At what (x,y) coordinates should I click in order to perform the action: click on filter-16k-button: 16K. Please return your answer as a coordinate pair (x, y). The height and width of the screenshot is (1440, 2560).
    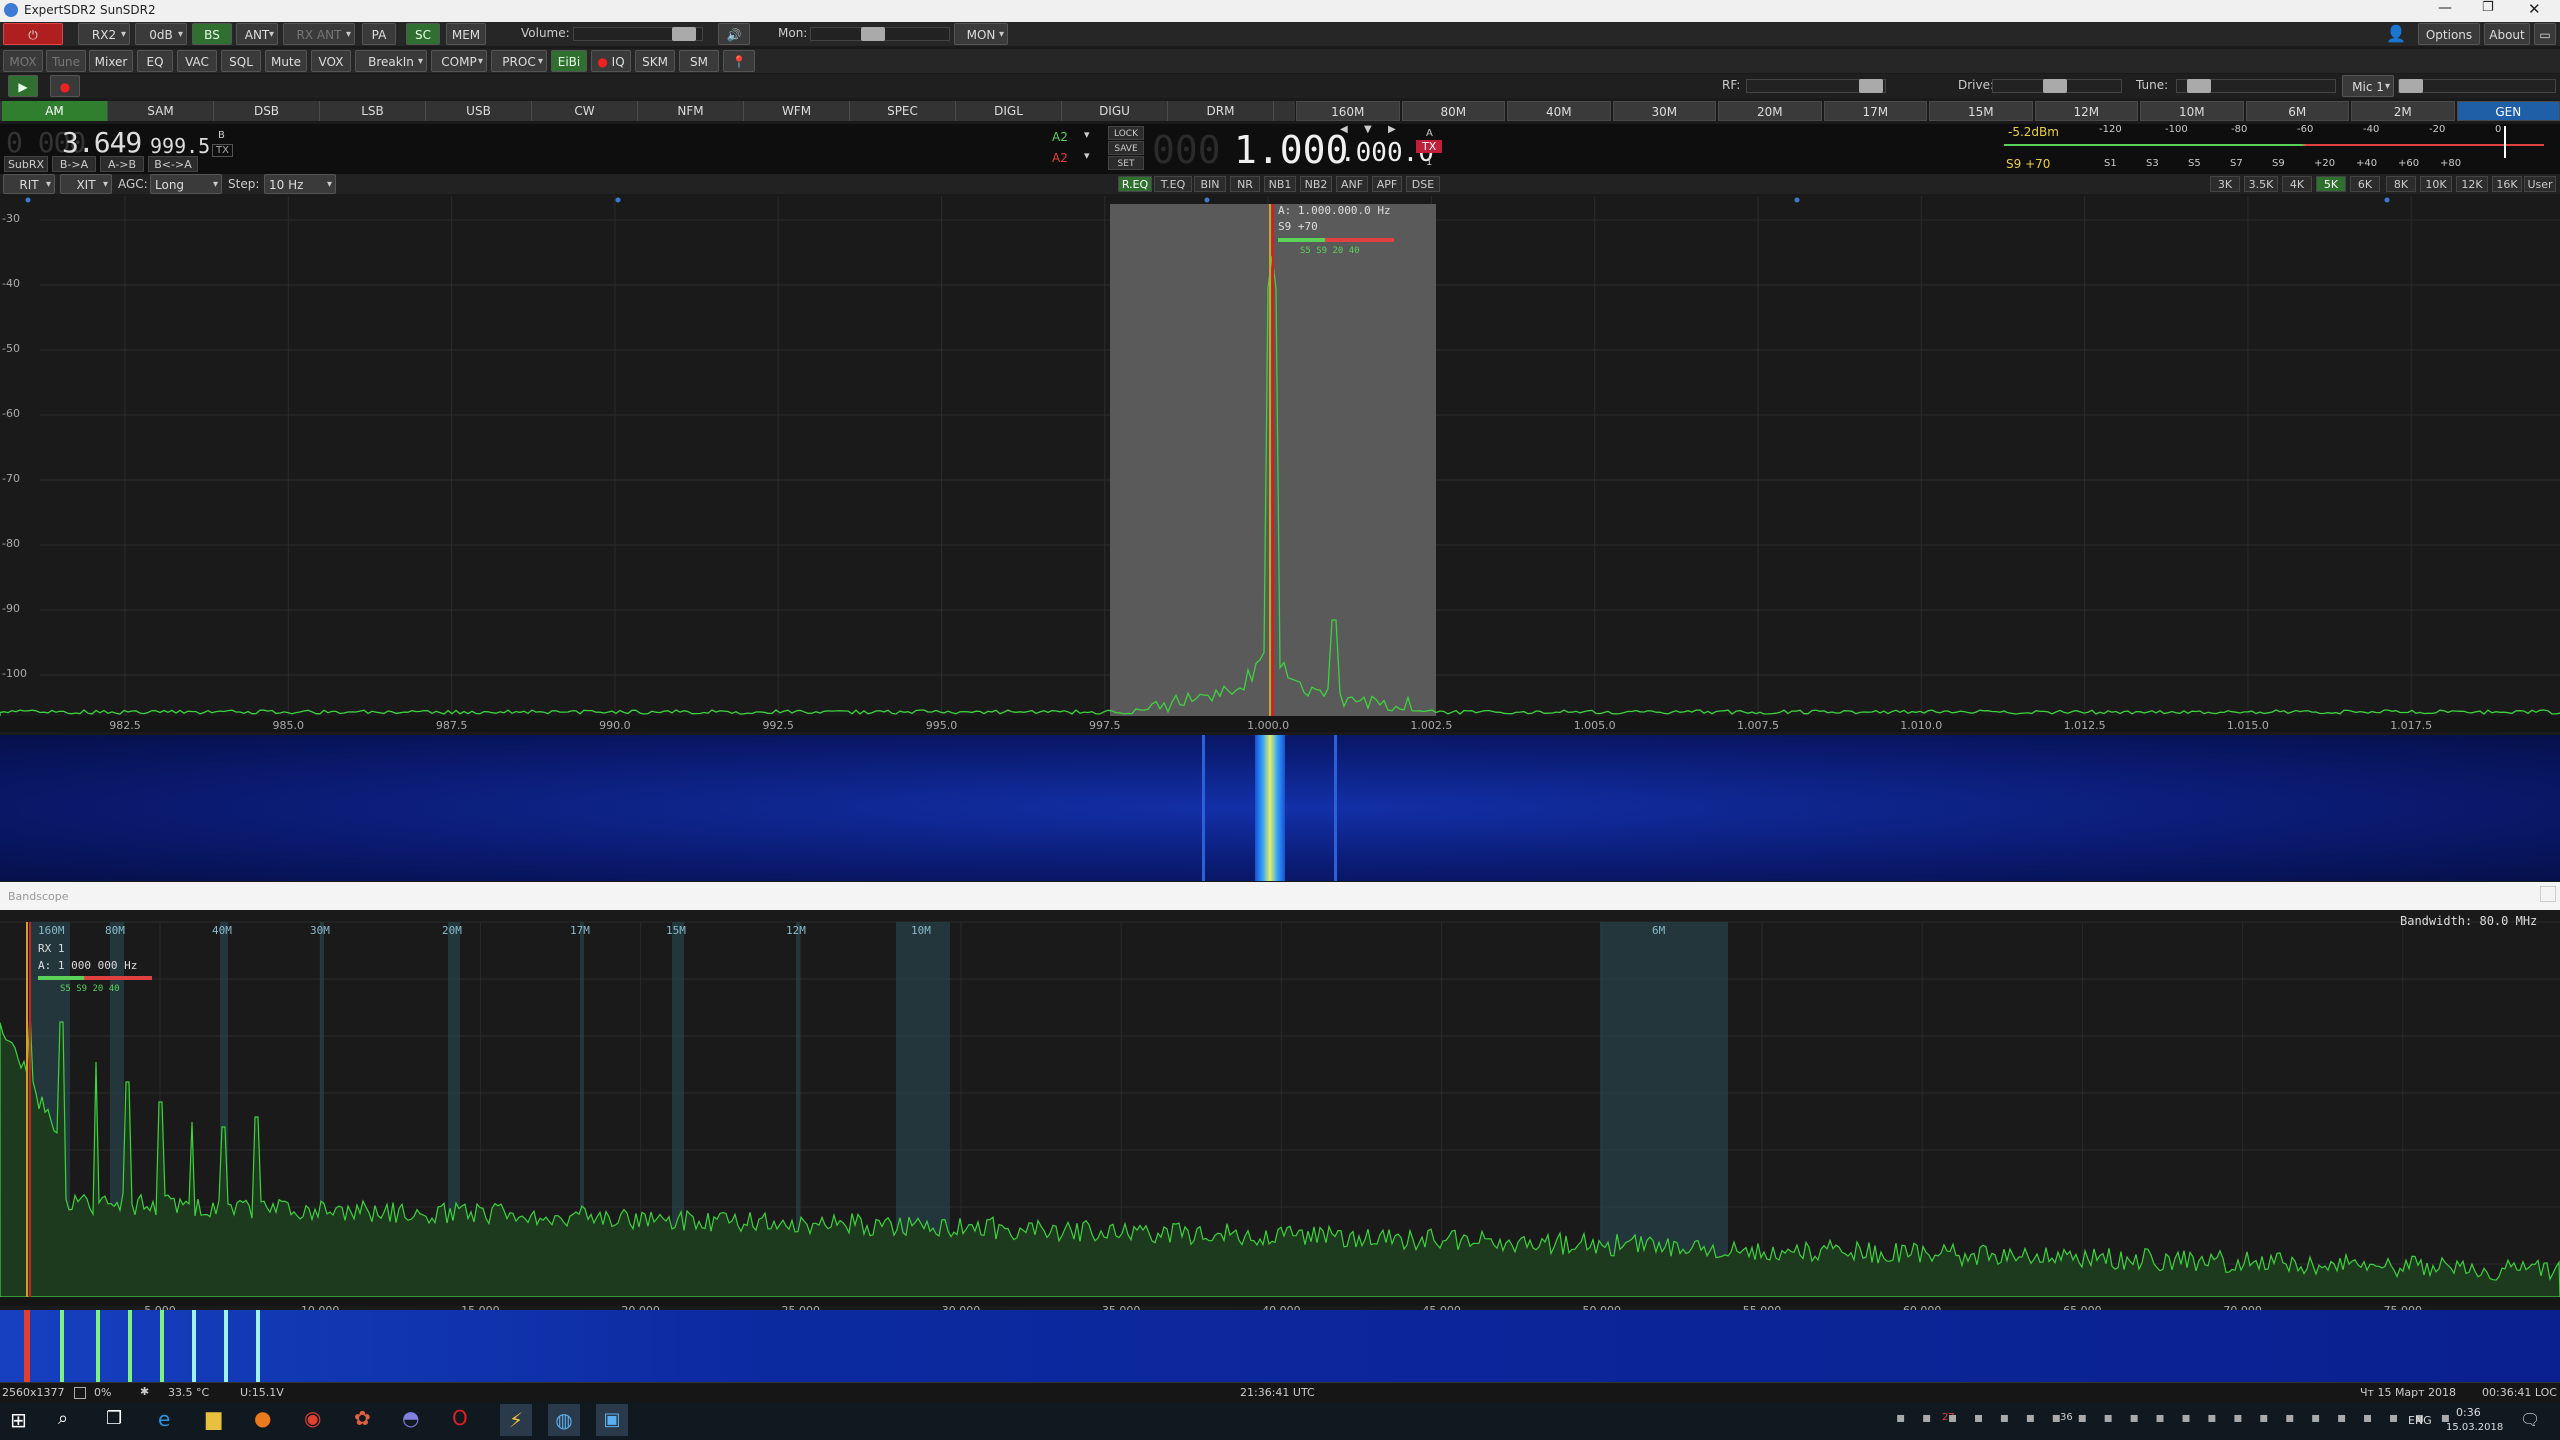
    Looking at the image, I should click on (2507, 184).